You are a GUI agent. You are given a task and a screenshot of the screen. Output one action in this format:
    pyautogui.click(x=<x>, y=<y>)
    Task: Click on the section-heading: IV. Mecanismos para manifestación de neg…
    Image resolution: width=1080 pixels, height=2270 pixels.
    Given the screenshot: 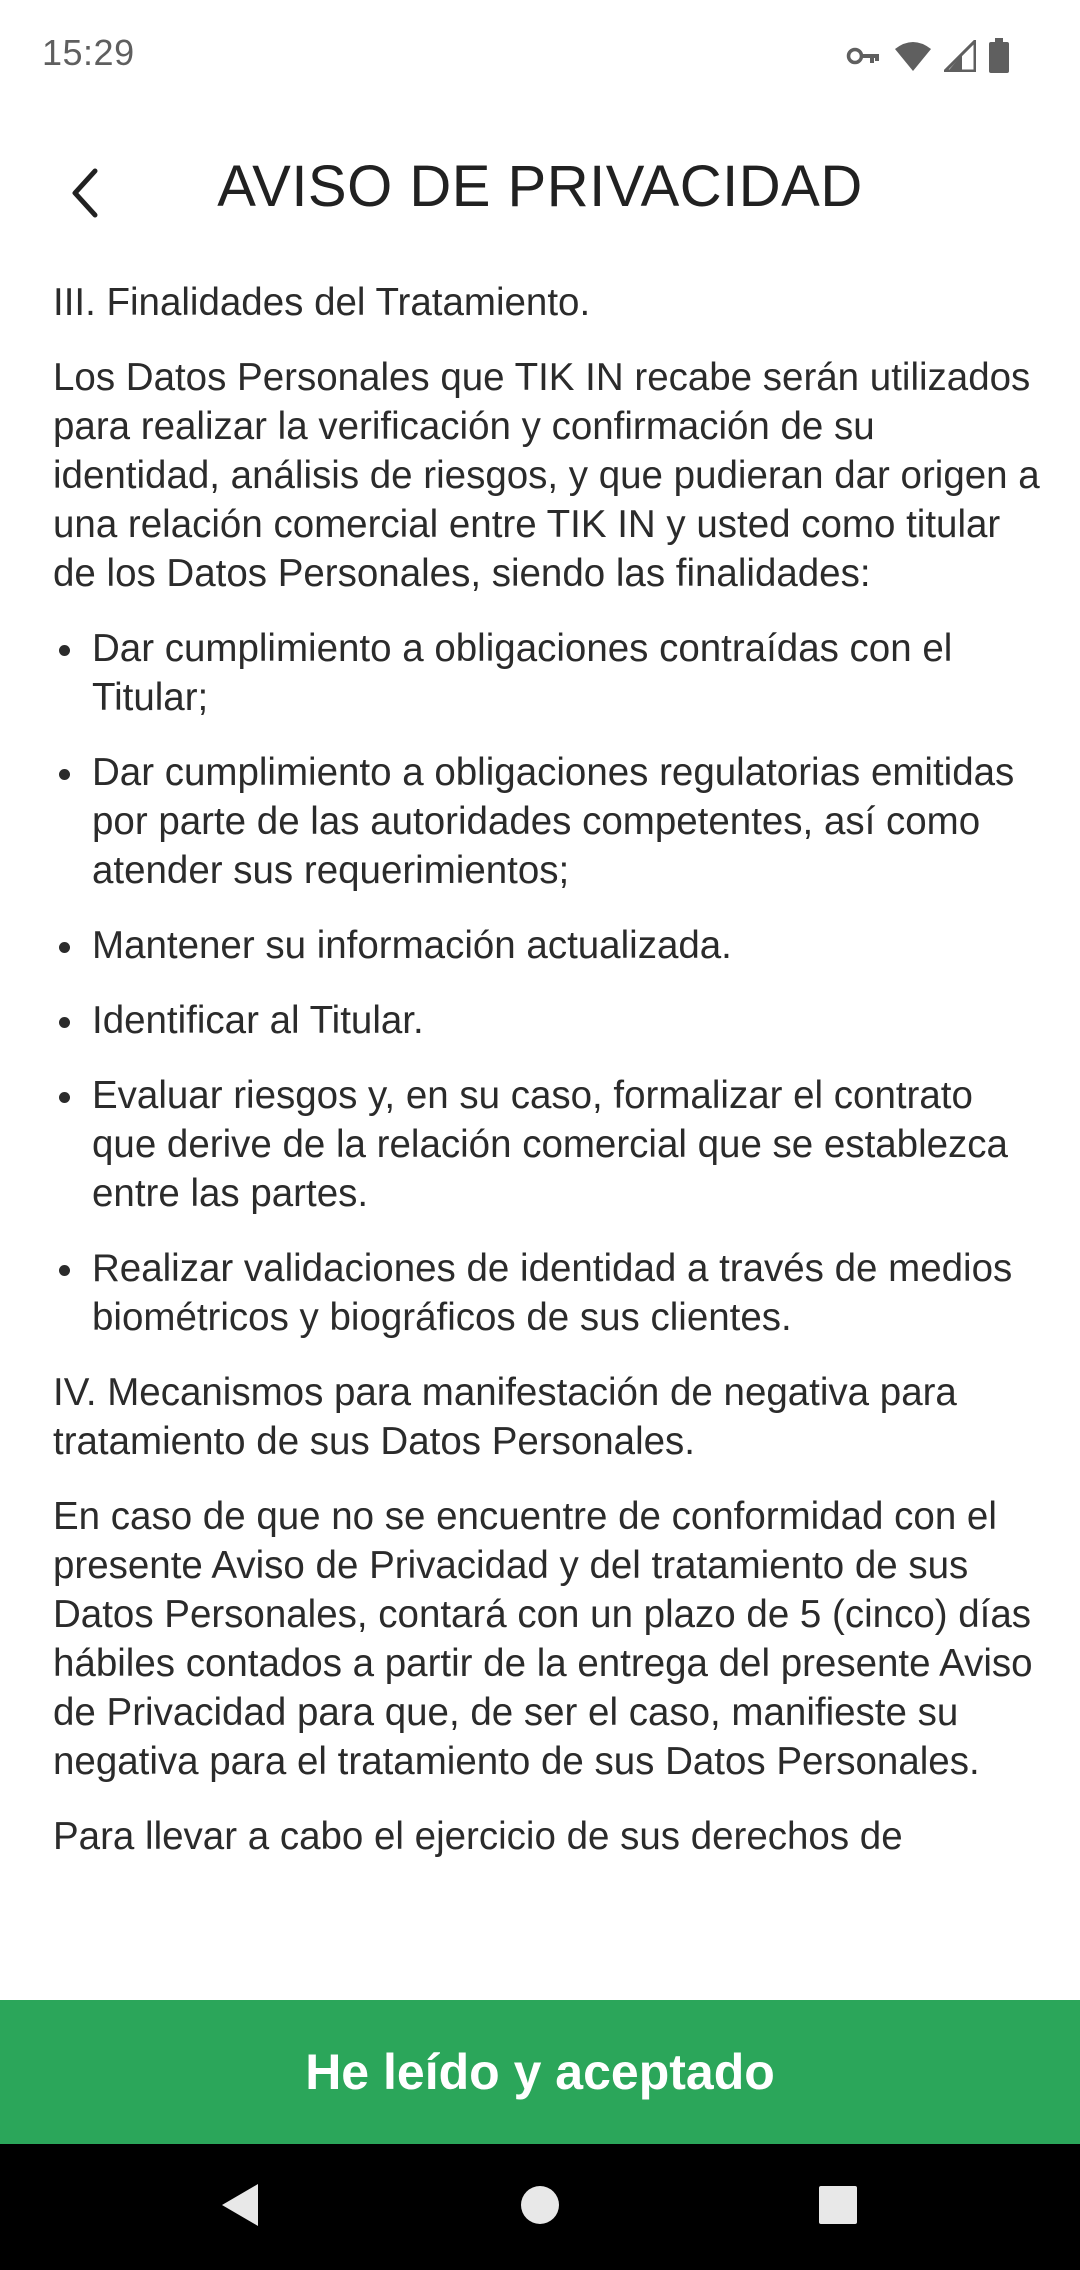 What is the action you would take?
    pyautogui.click(x=505, y=1417)
    